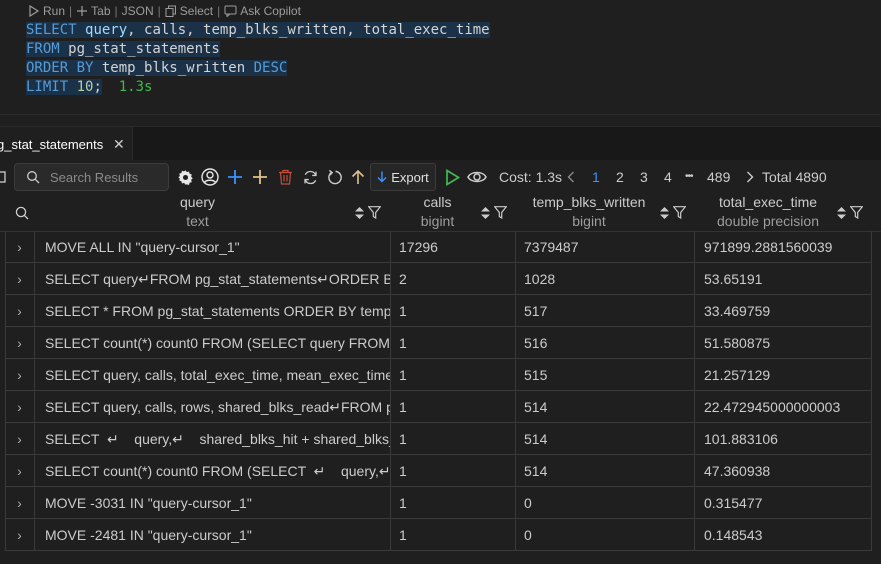  What do you see at coordinates (783, 503) in the screenshot?
I see `cell-total-exec-time: 0.315477` at bounding box center [783, 503].